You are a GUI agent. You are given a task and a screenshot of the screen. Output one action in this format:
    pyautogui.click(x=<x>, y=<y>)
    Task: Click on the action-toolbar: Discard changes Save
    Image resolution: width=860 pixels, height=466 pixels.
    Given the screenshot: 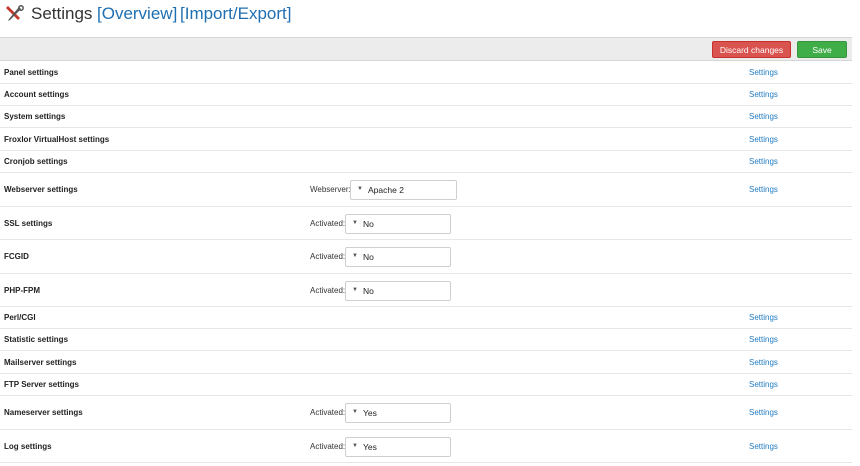 What is the action you would take?
    pyautogui.click(x=426, y=49)
    